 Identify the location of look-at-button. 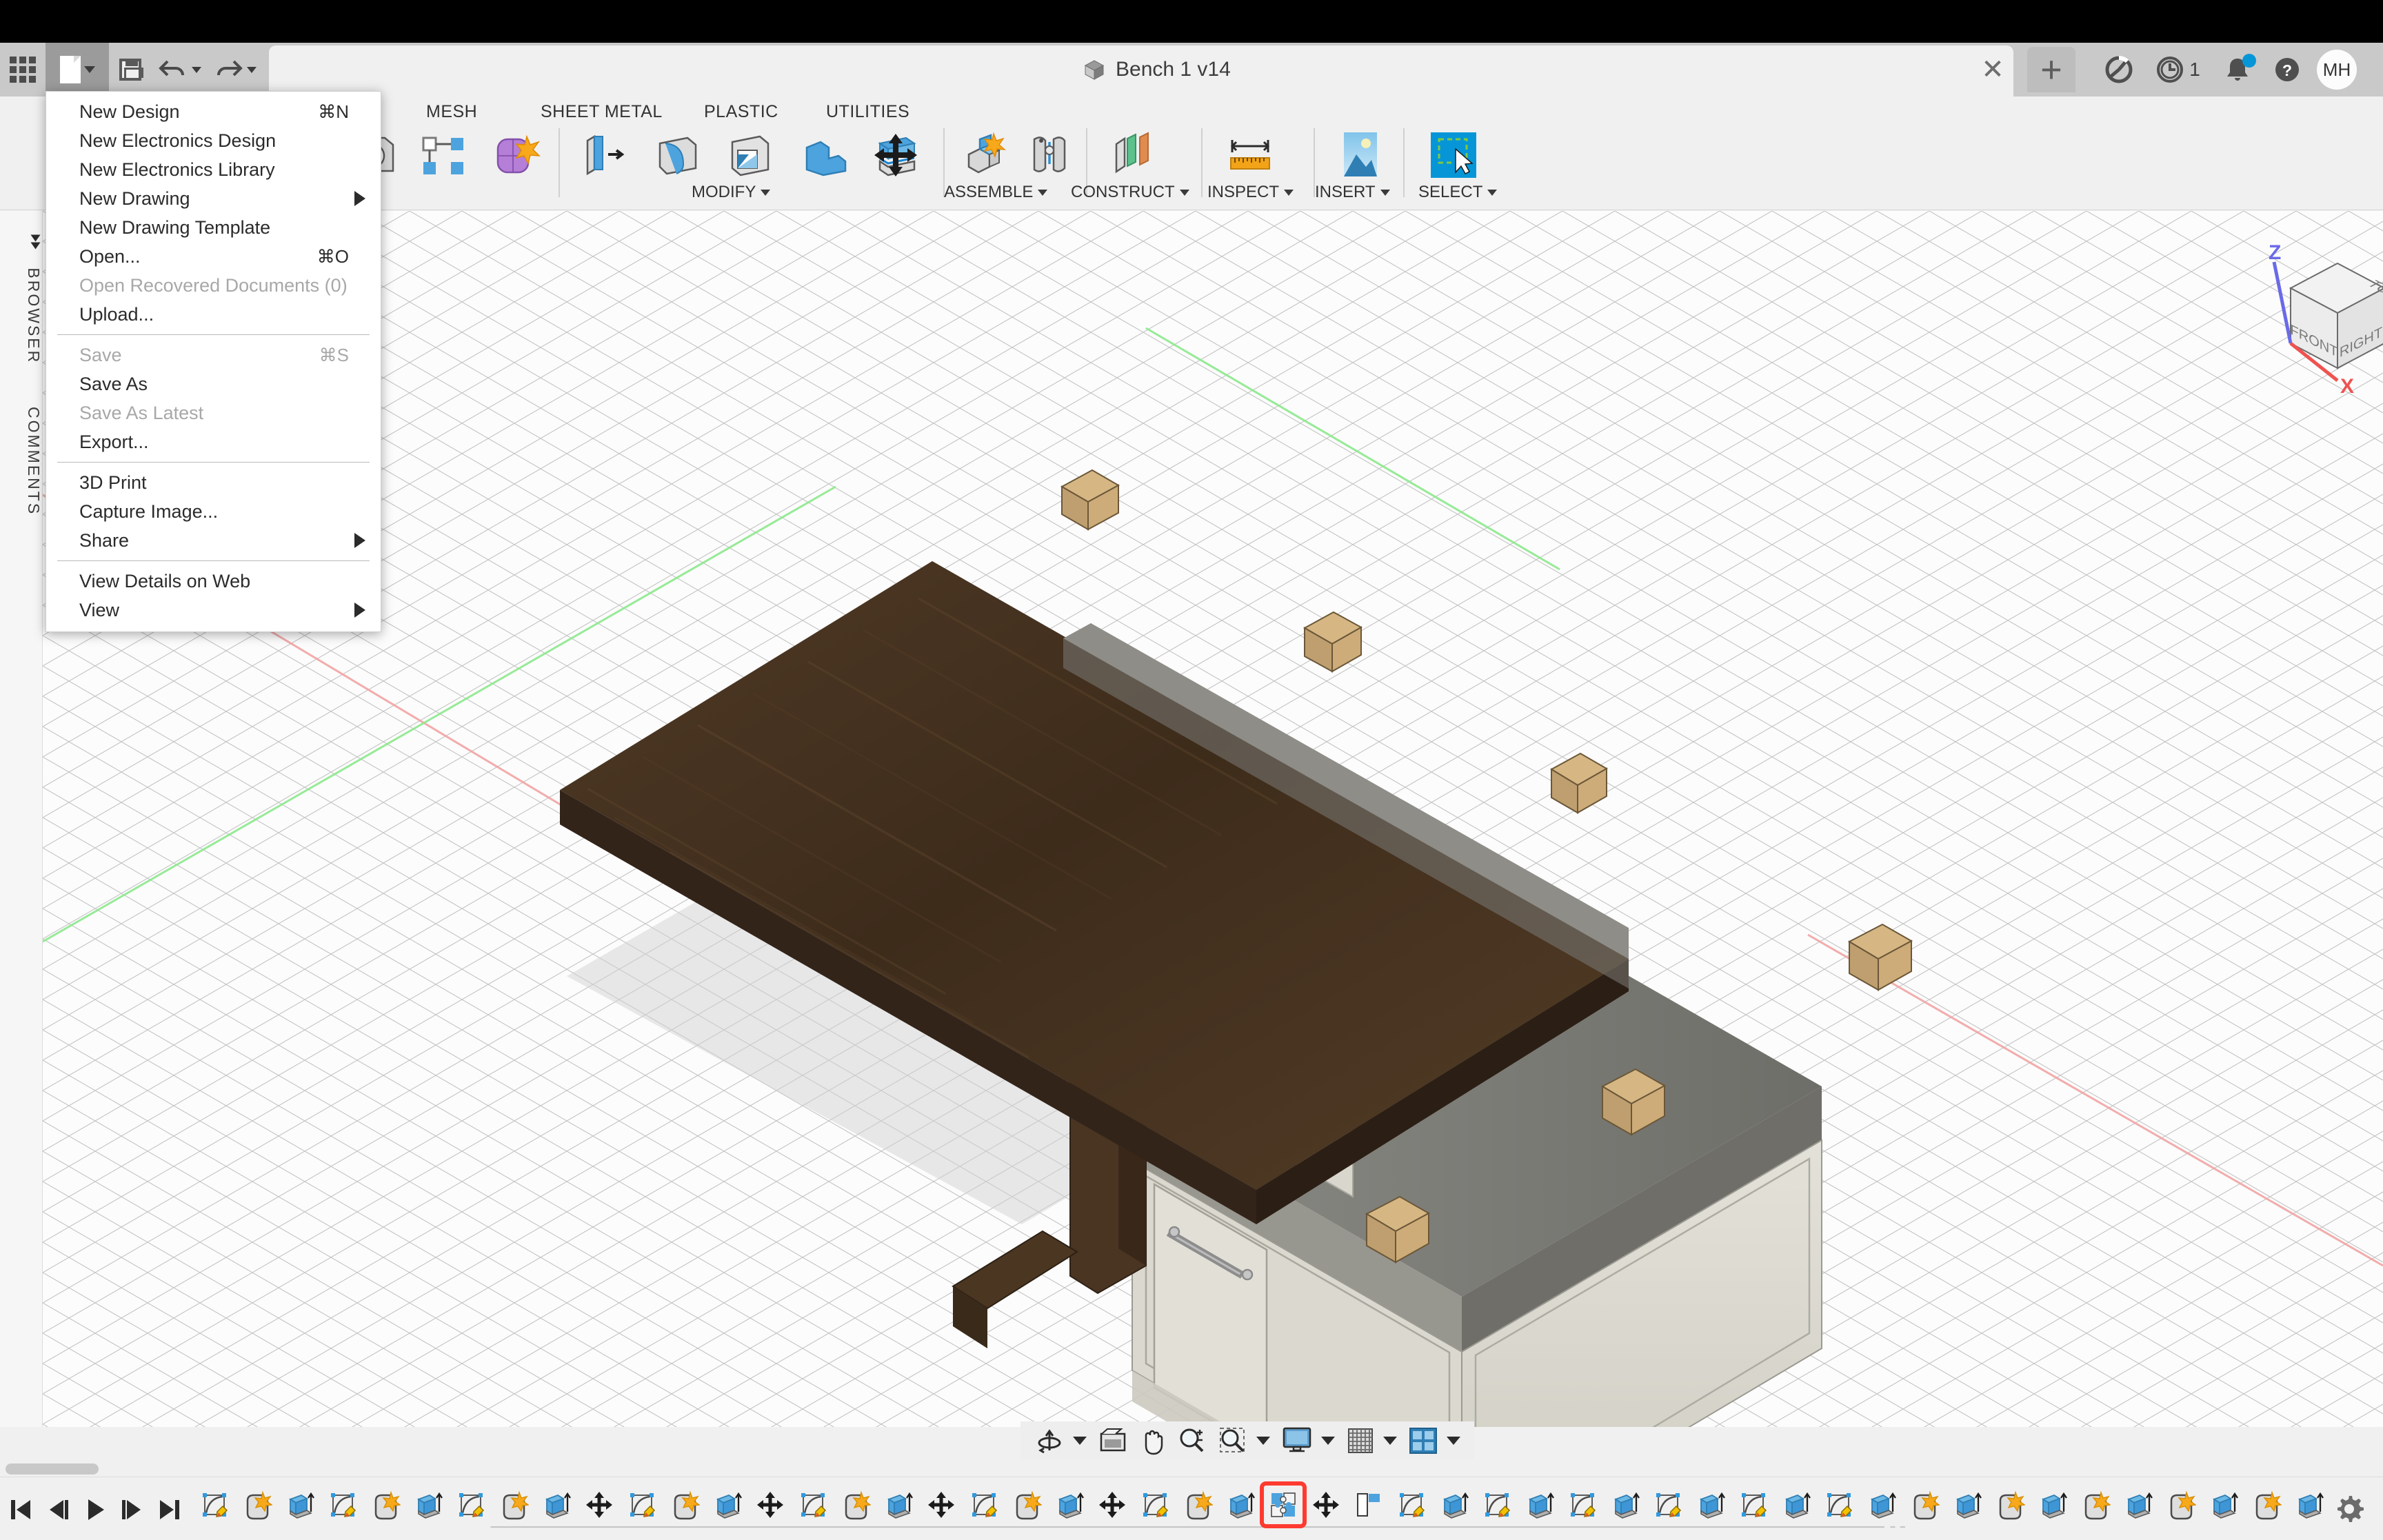
(1113, 1441).